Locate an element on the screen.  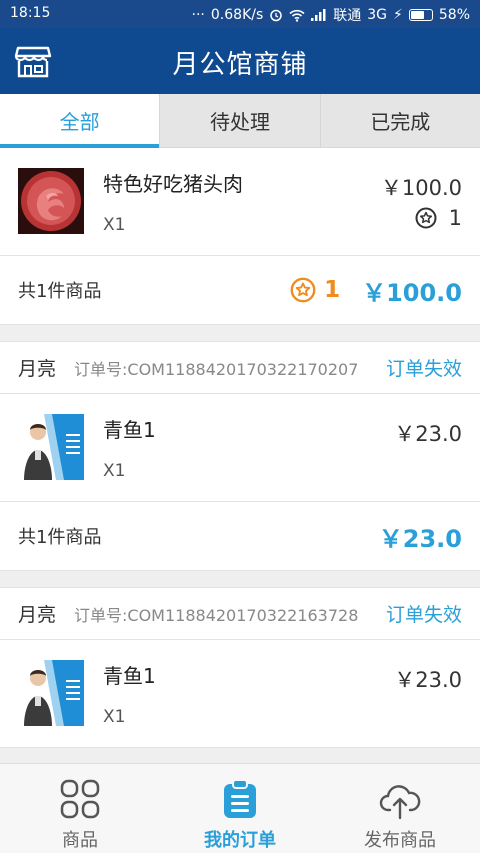
clipboard-icon is located at coordinates (240, 798).